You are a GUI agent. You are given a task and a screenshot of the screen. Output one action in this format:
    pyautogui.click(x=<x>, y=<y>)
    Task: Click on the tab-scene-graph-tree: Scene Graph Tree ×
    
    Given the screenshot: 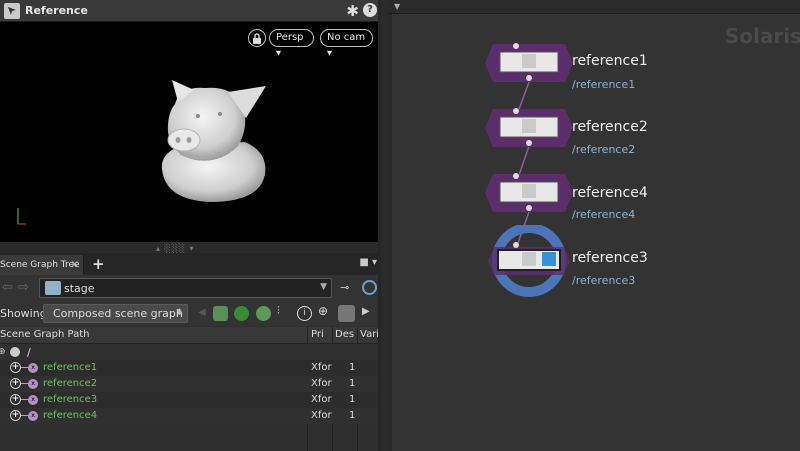 What is the action you would take?
    pyautogui.click(x=42, y=265)
    